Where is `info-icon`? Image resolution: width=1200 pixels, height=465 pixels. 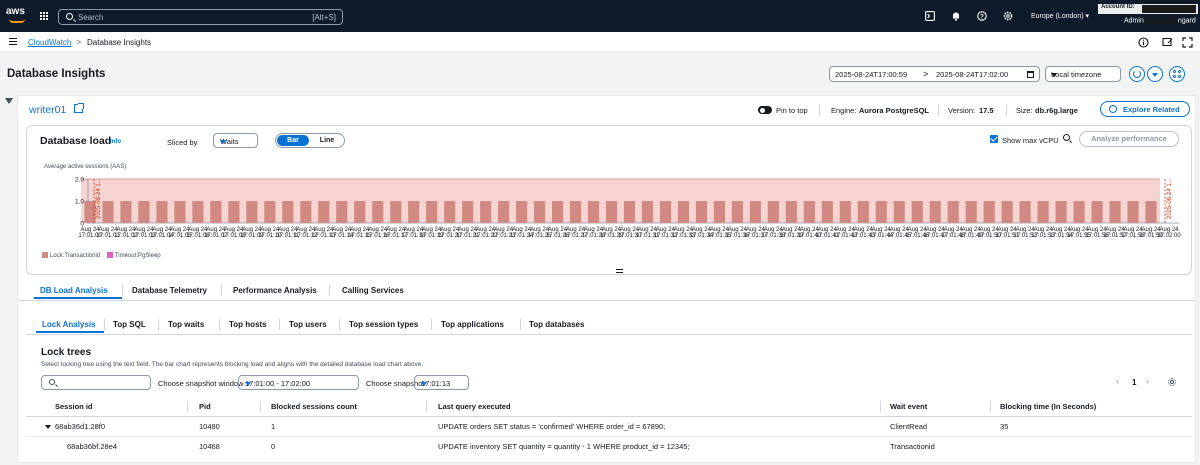
info-icon is located at coordinates (1143, 42).